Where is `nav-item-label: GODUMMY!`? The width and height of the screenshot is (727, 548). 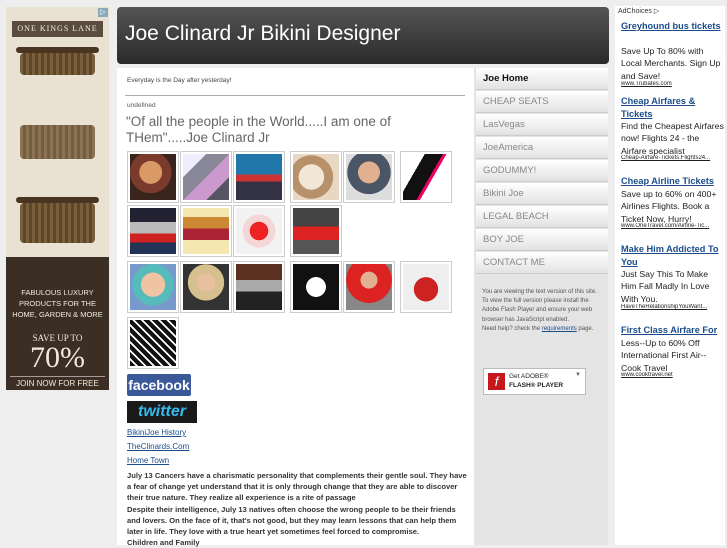
nav-item-label: GODUMMY! is located at coordinates (510, 170).